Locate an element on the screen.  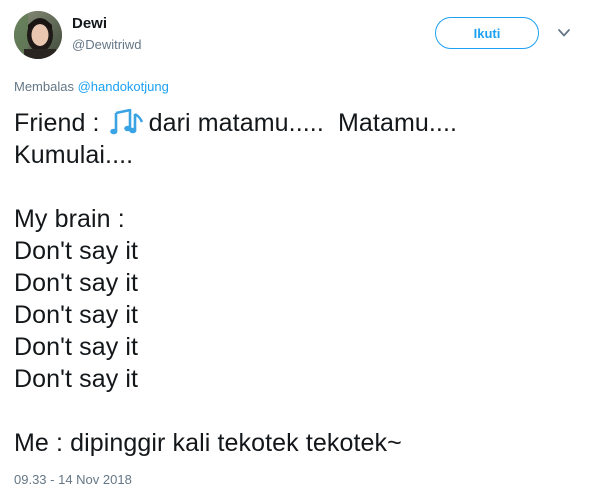
follow-button: Ikuti is located at coordinates (487, 33).